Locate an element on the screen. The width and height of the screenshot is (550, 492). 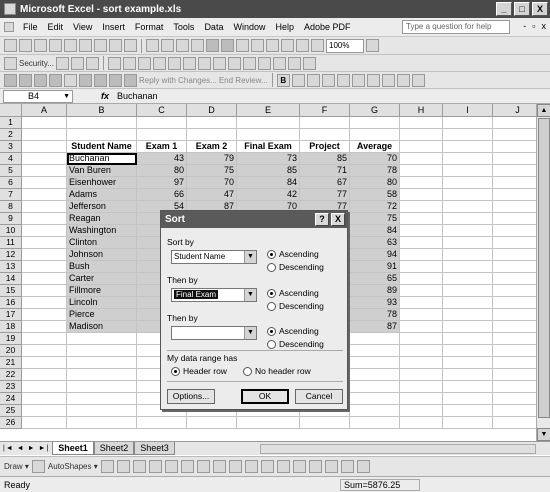
score-cell: 75 is located at coordinates (212, 171).